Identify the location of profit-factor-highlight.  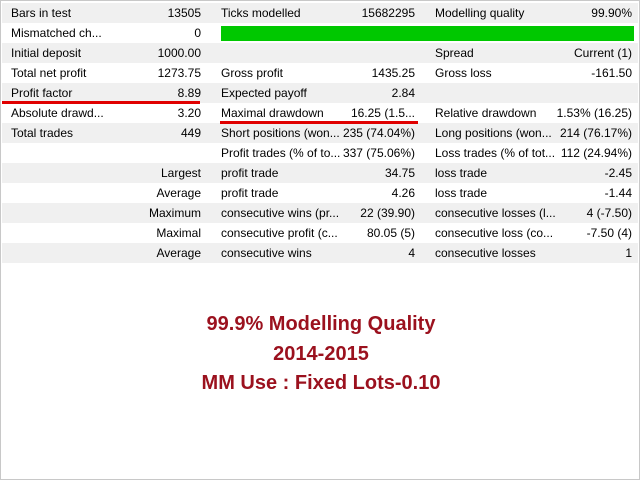
(101, 102).